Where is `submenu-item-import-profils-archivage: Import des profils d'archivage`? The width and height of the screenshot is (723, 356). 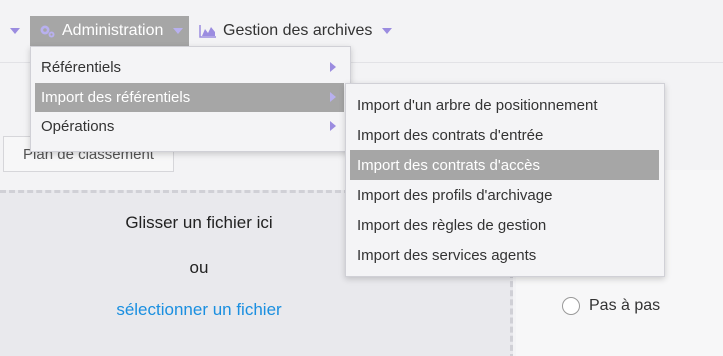
submenu-item-import-profils-archivage: Import des profils d'archivage is located at coordinates (504, 195).